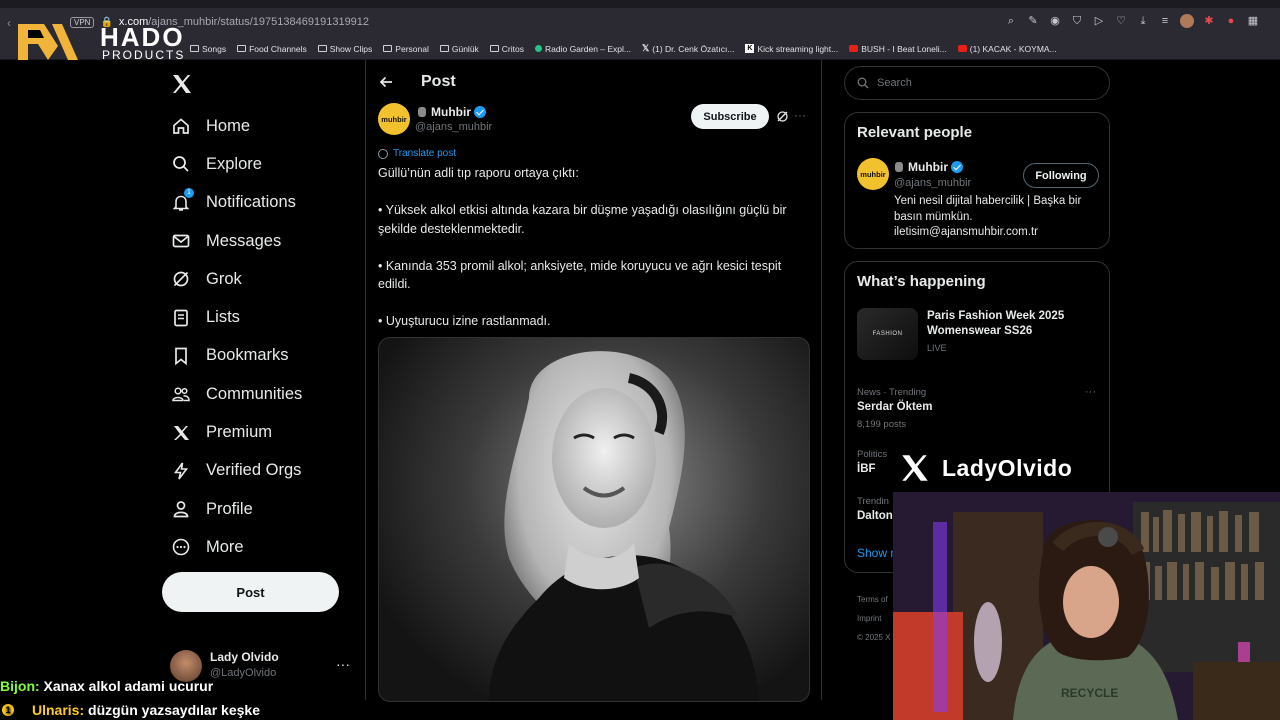 The height and width of the screenshot is (720, 1280). Describe the element at coordinates (1231, 21) in the screenshot. I see `record-icon: ●` at that location.